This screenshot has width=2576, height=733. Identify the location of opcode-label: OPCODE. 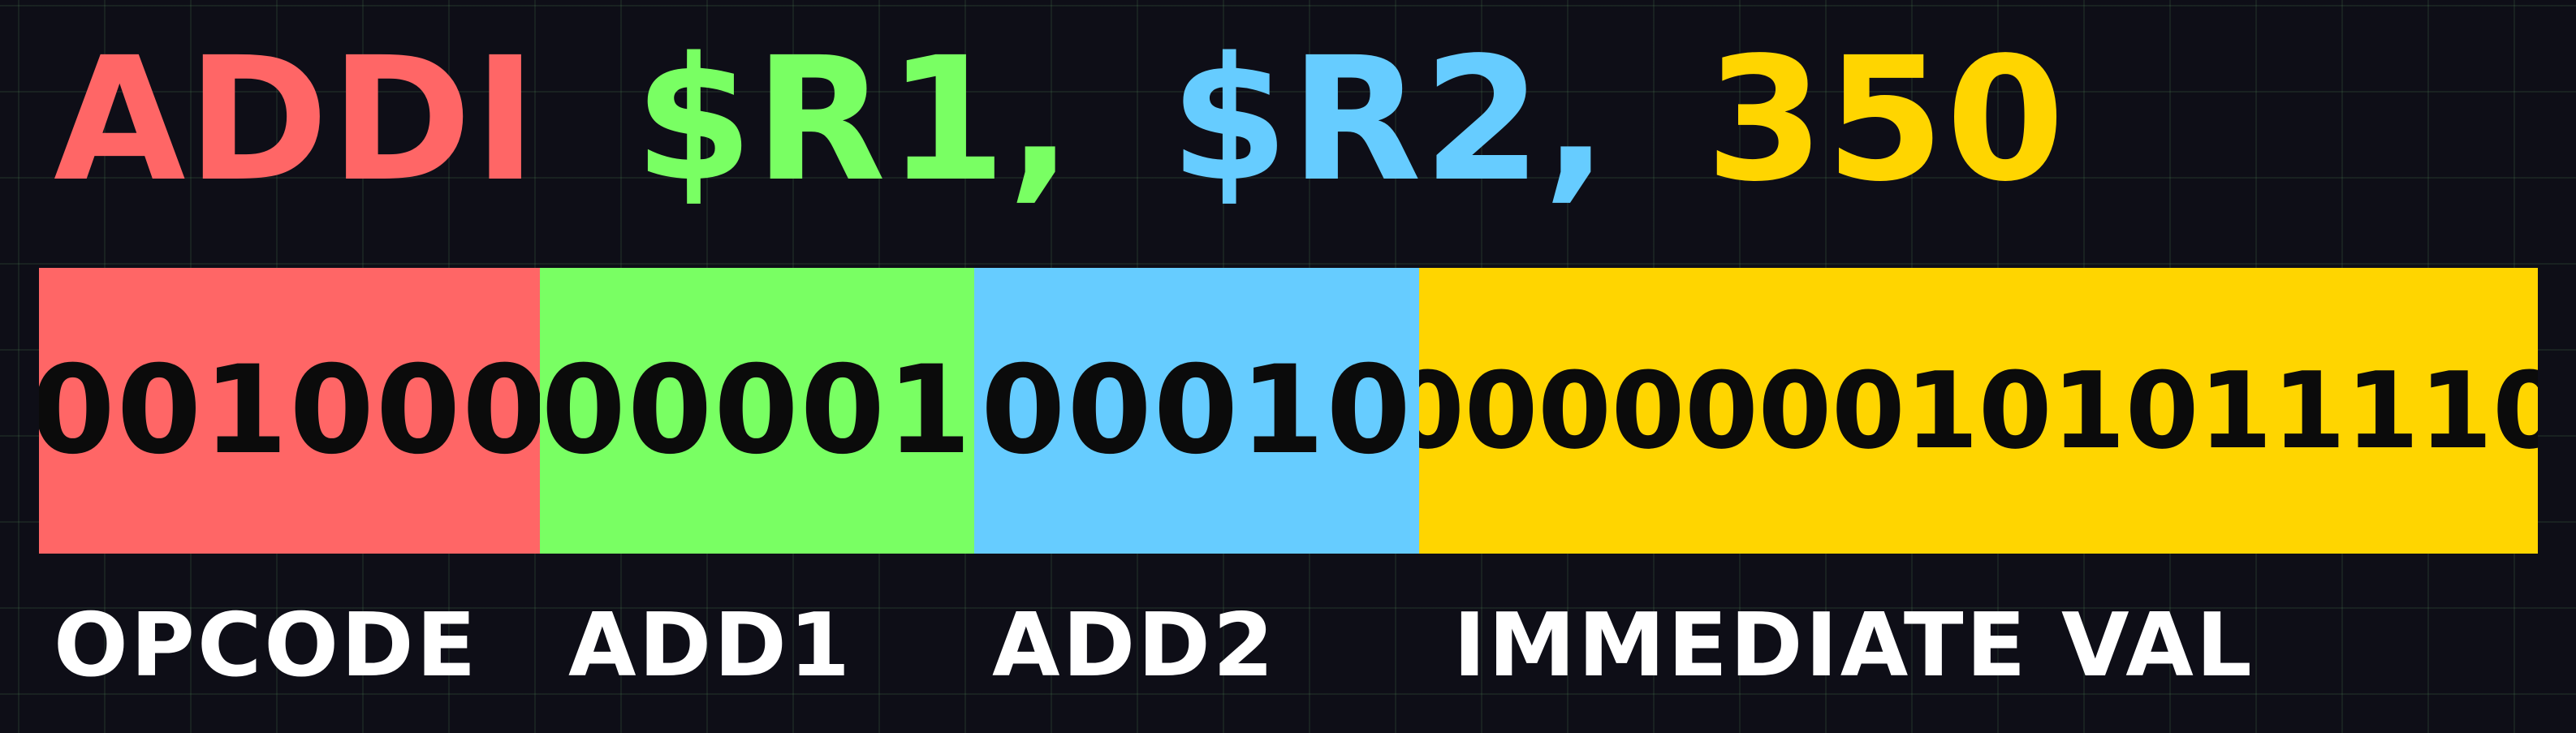
(266, 645).